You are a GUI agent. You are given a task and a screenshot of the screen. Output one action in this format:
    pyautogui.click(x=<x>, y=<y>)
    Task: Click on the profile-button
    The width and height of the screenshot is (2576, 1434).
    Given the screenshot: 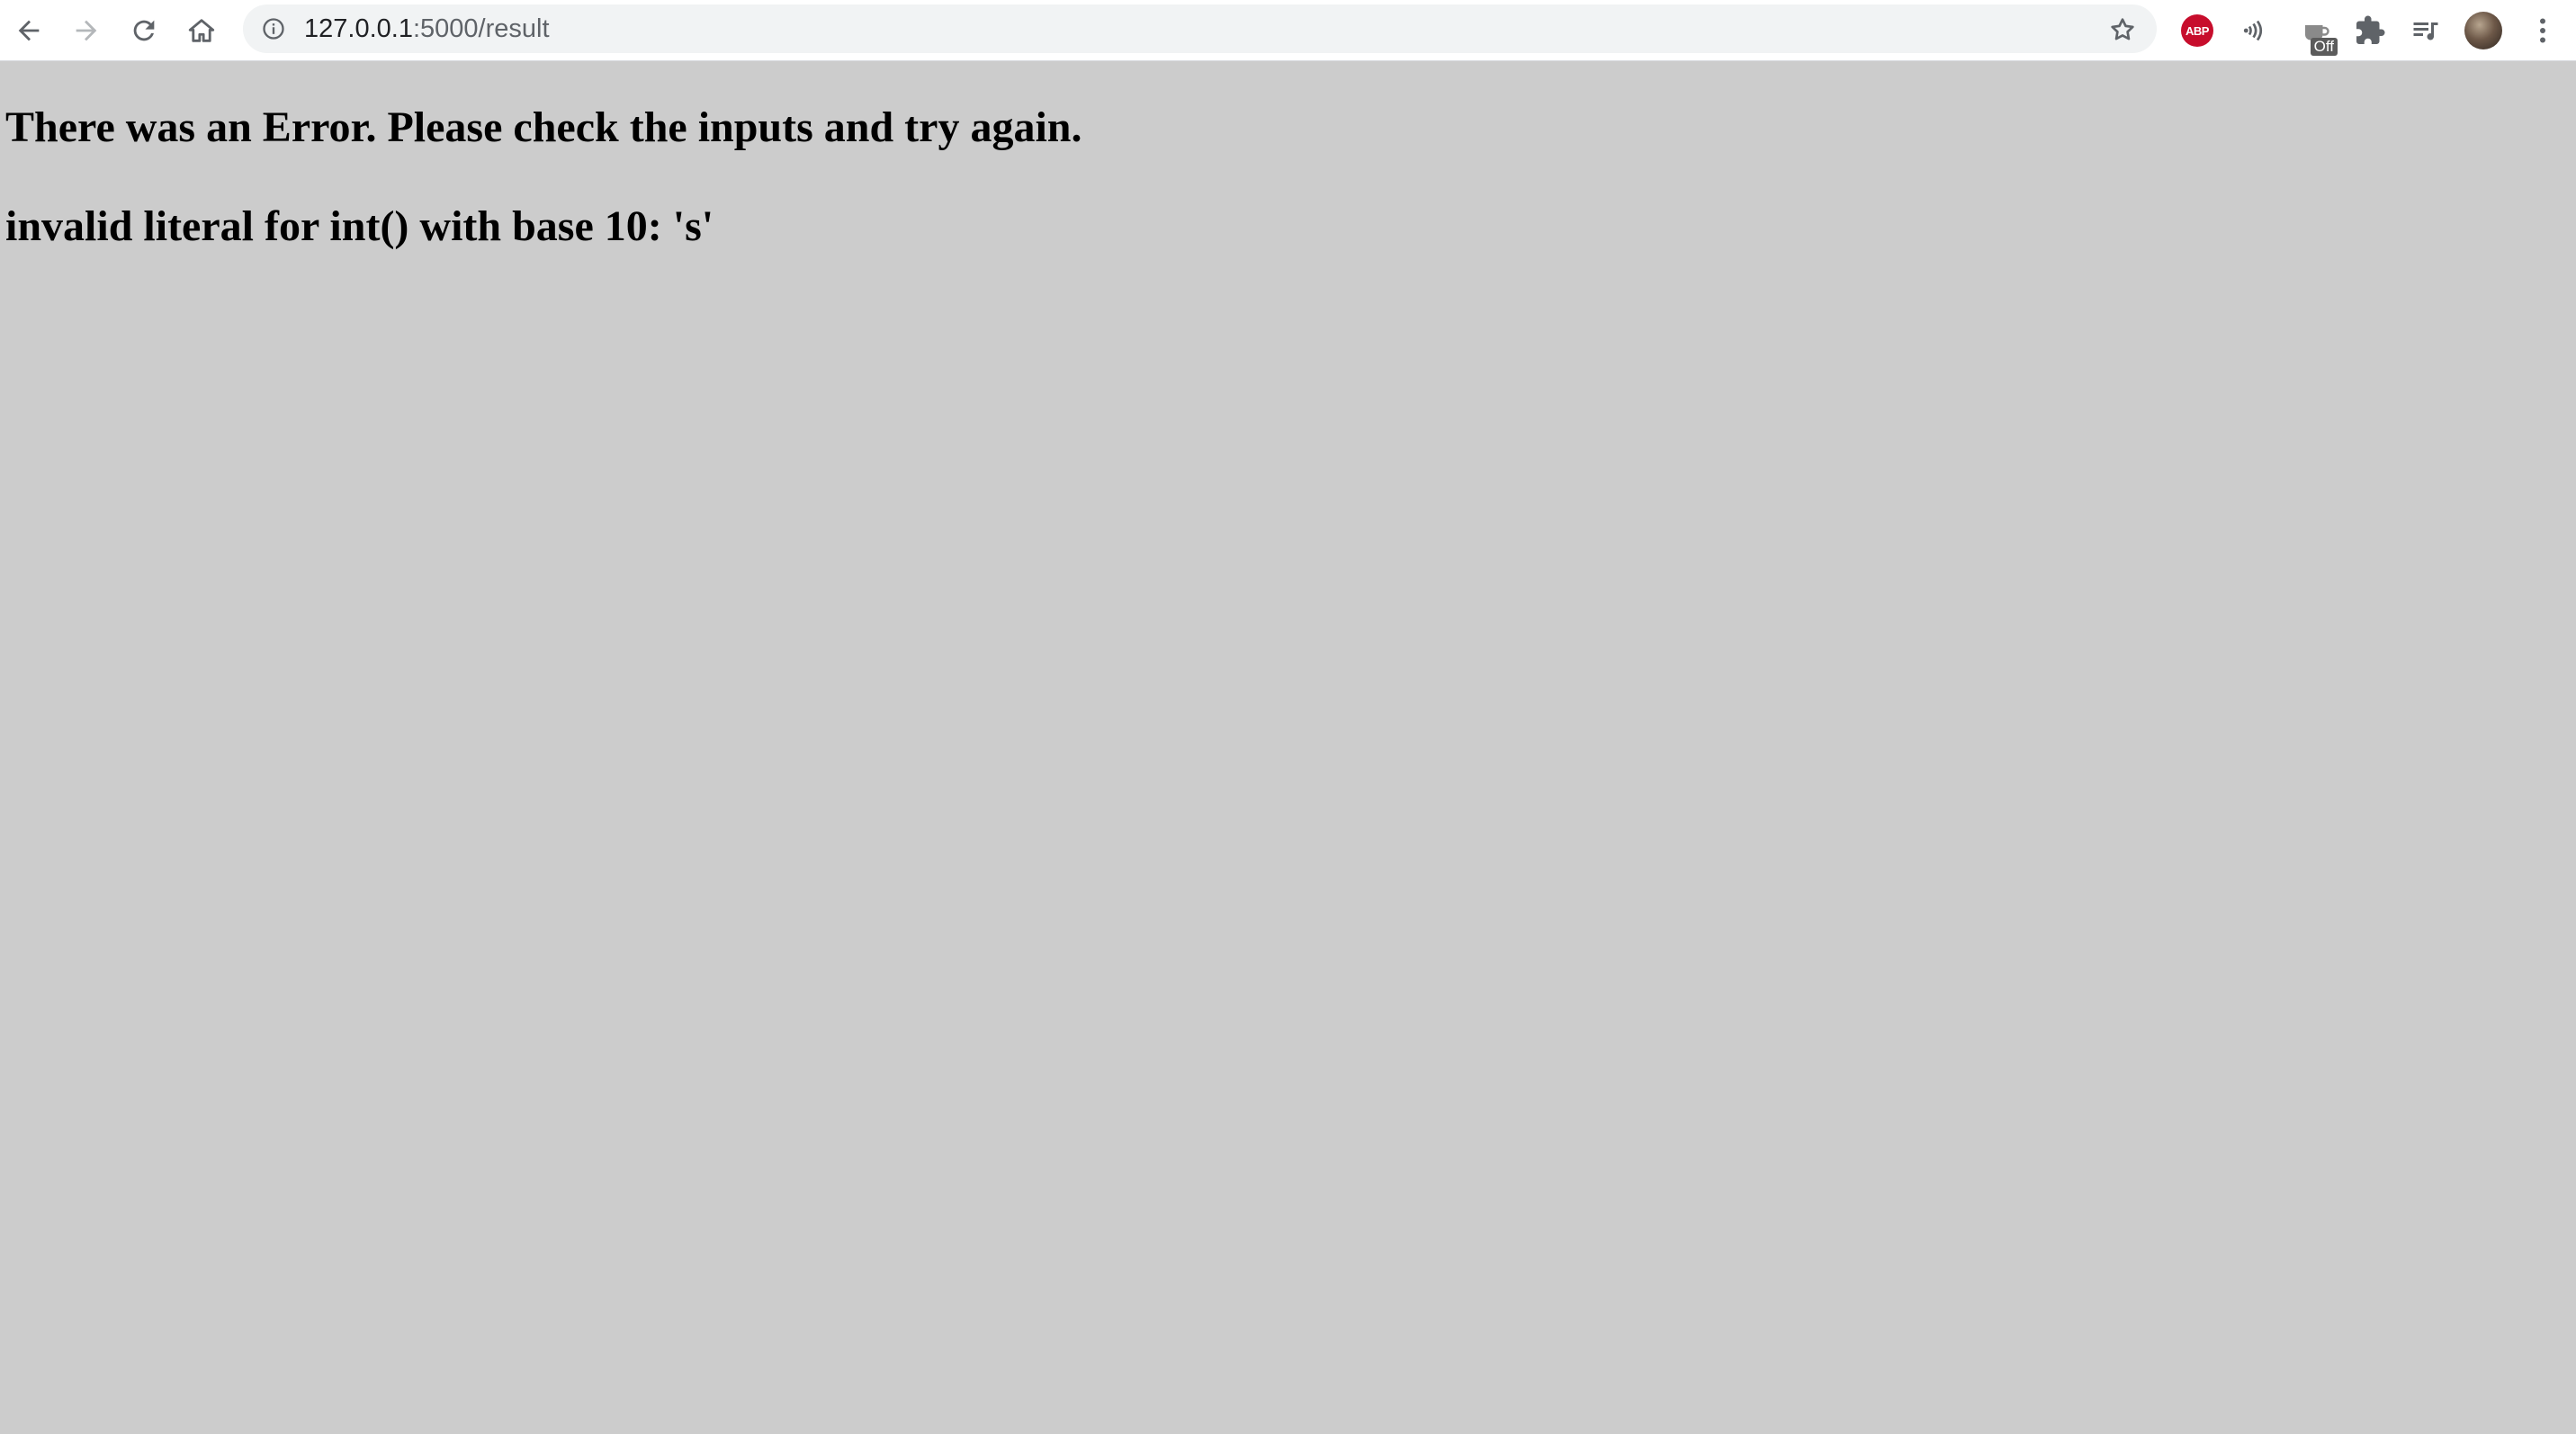 What is the action you would take?
    pyautogui.click(x=2483, y=31)
    